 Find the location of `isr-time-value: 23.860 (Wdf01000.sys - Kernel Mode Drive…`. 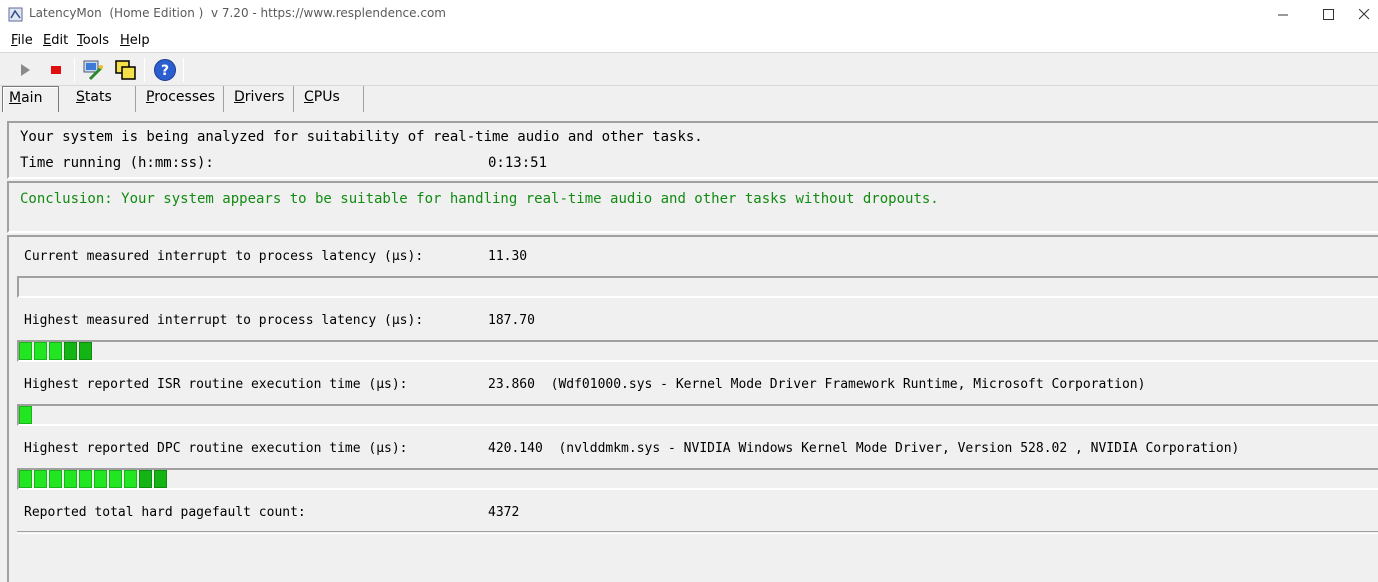

isr-time-value: 23.860 (Wdf01000.sys - Kernel Mode Drive… is located at coordinates (817, 384).